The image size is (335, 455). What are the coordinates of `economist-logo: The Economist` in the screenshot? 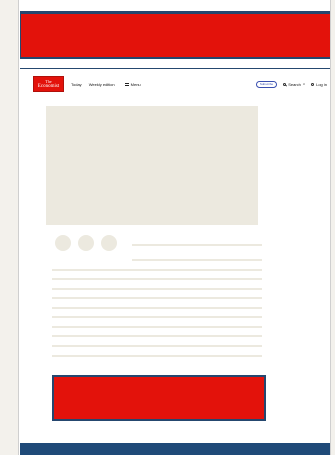 It's located at (48, 84).